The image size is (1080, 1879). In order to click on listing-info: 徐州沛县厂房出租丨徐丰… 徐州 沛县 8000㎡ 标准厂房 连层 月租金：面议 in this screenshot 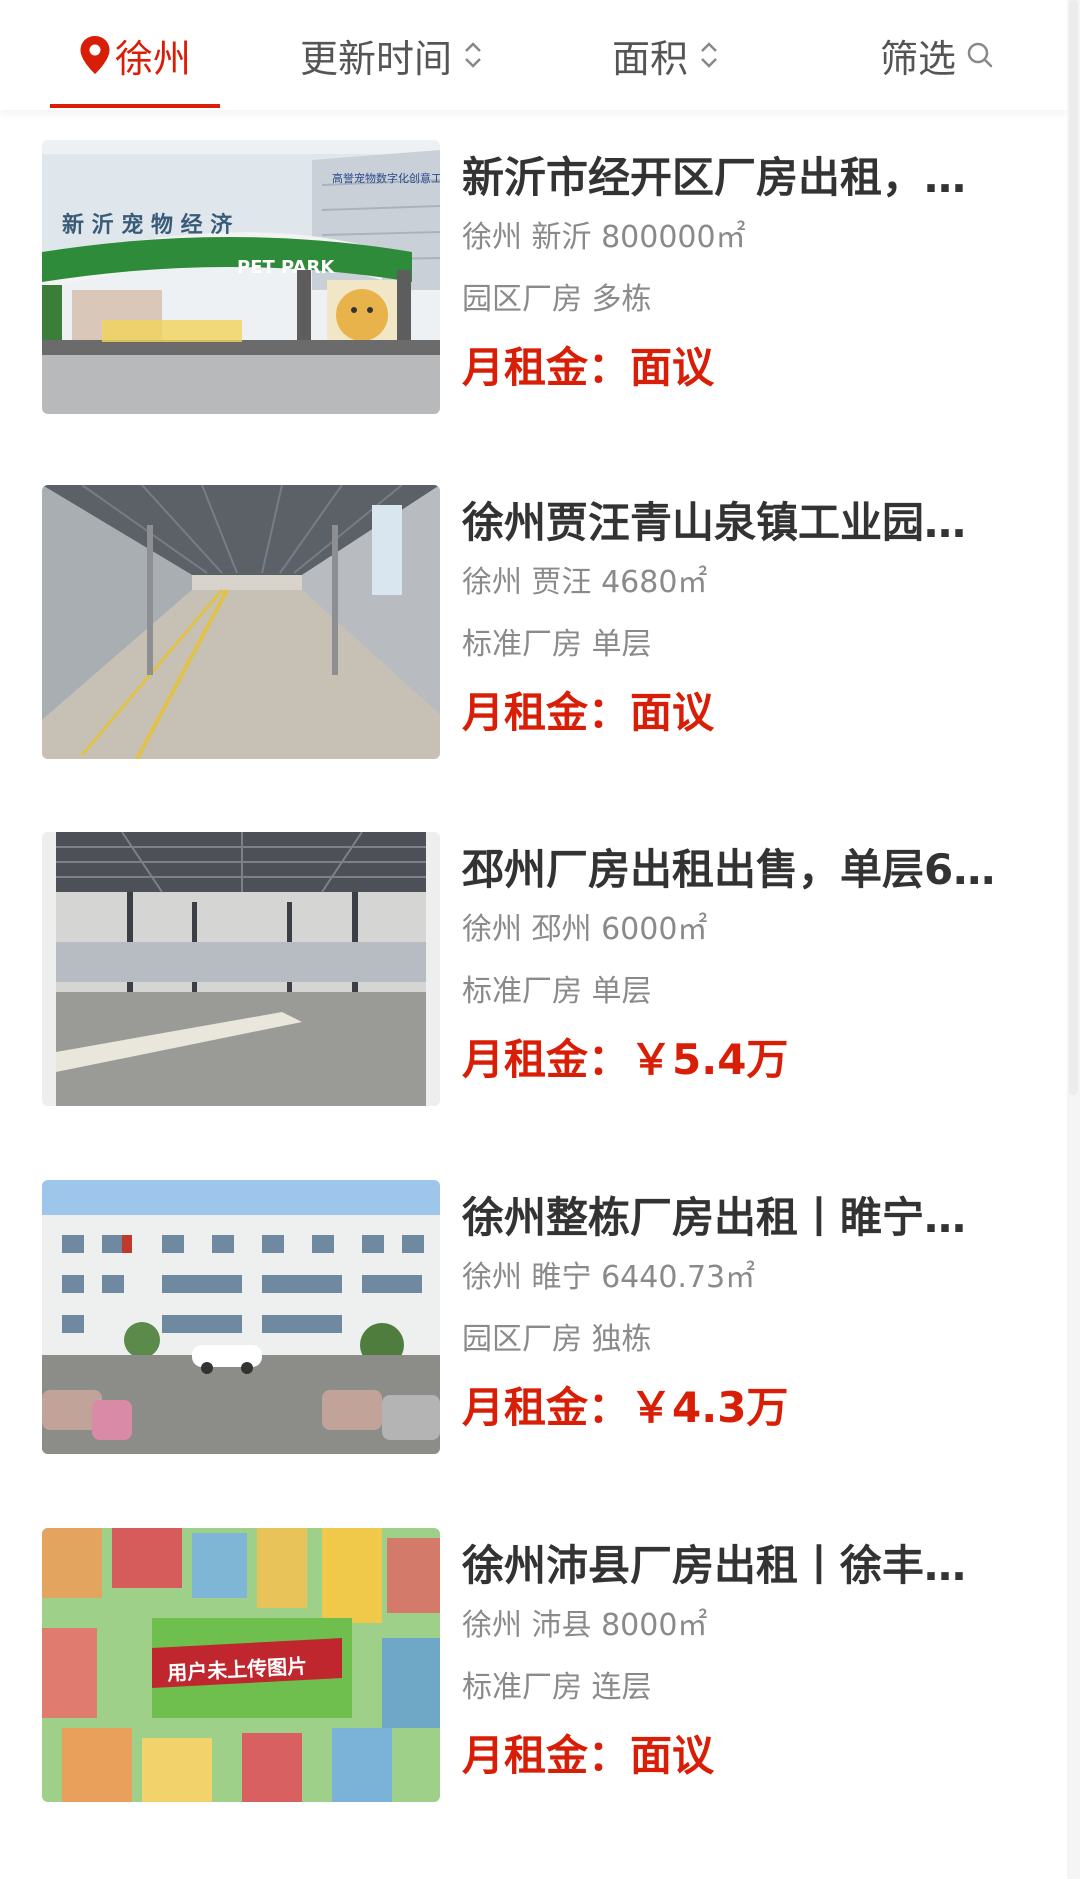, I will do `click(747, 1656)`.